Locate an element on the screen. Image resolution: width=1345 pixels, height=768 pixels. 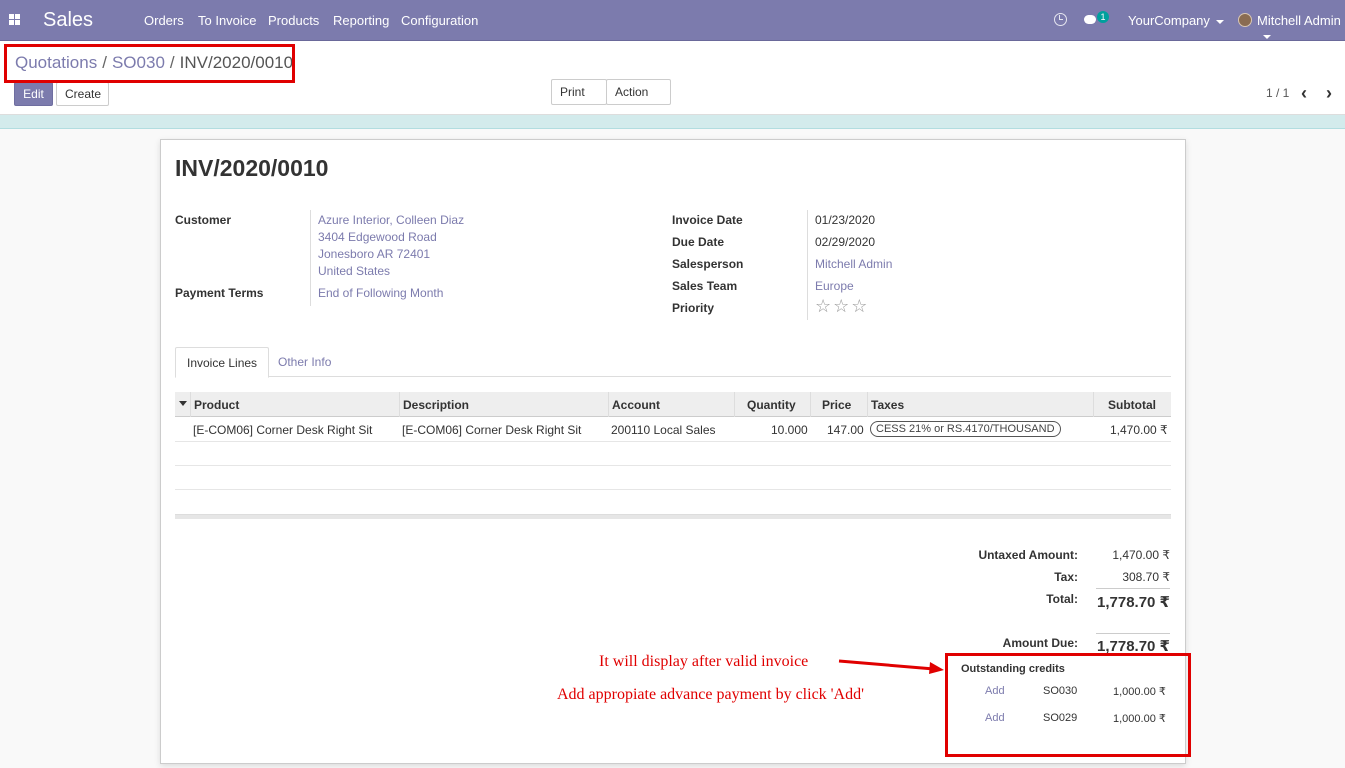
column-price: Price is located at coordinates (836, 405).